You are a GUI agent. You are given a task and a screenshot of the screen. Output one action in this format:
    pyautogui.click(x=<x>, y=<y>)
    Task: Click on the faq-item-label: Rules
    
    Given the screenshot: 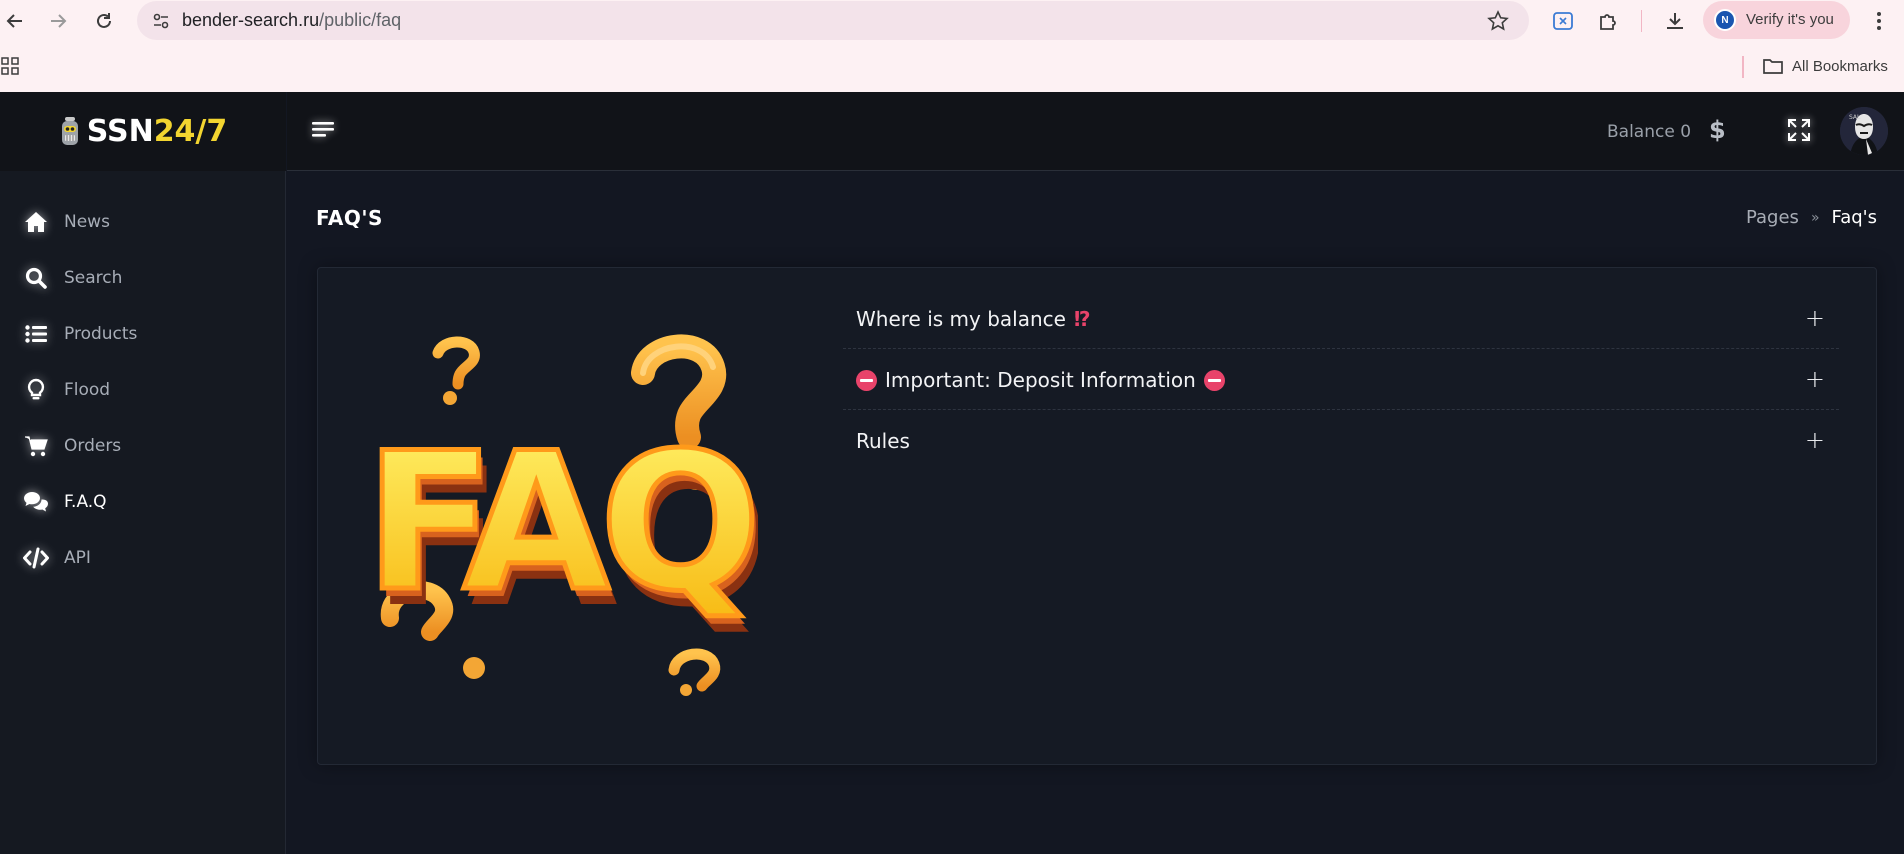 What is the action you would take?
    pyautogui.click(x=883, y=441)
    